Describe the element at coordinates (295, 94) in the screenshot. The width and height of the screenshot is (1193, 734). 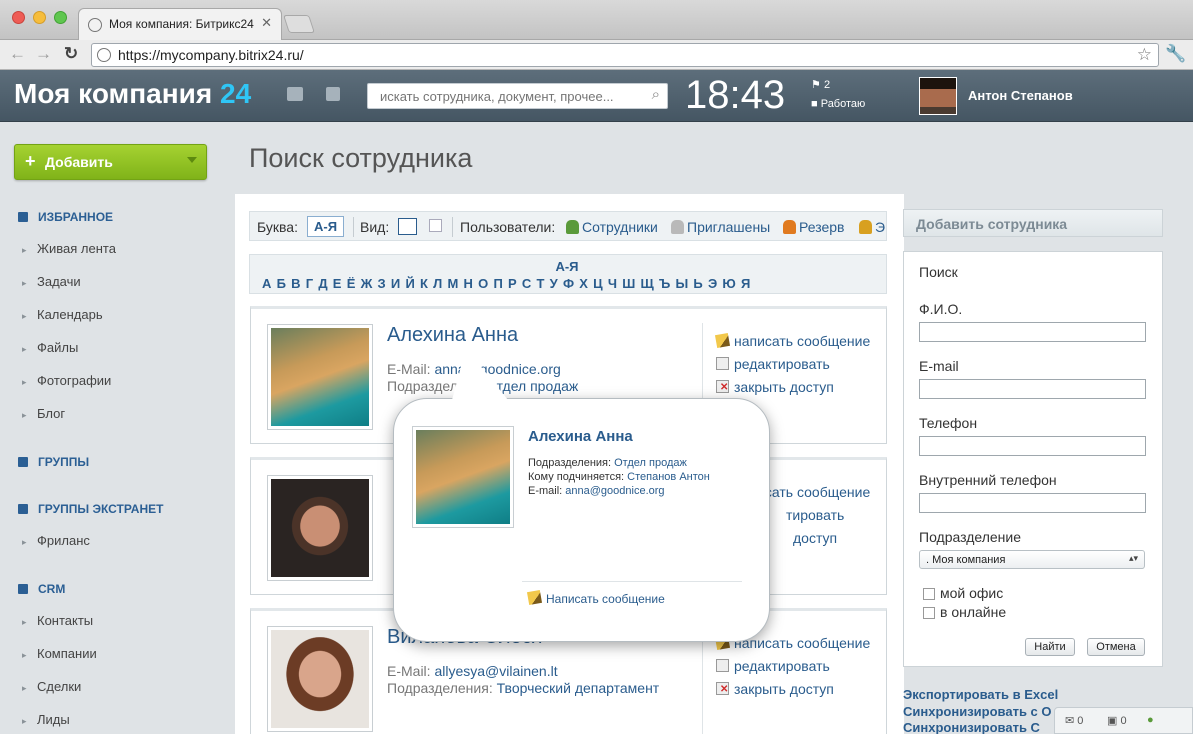
I see `chat-icon` at that location.